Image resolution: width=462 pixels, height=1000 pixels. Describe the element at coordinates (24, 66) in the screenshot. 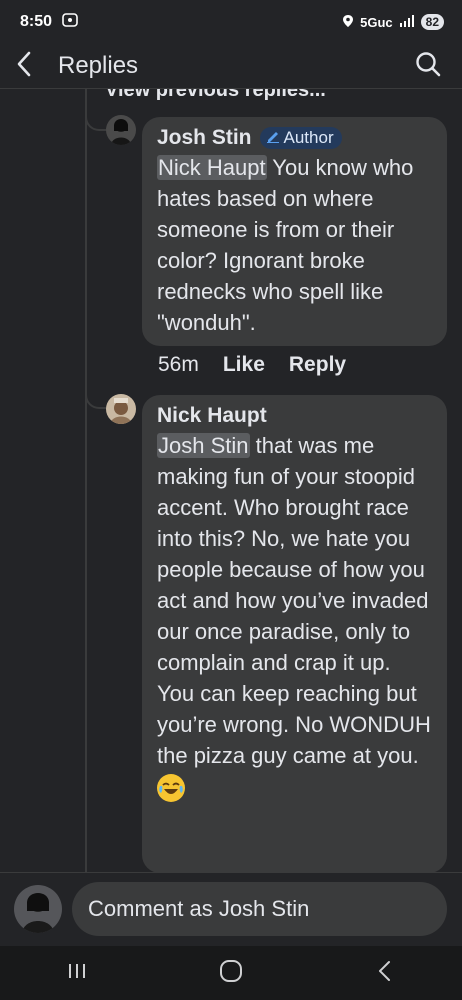

I see `chevron-left-icon` at that location.